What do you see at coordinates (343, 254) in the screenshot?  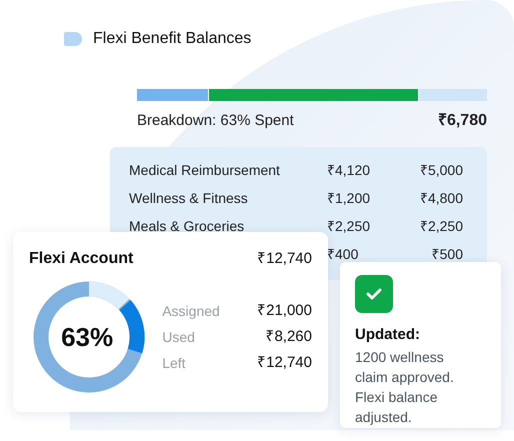 I see `used-amount: ₹400` at bounding box center [343, 254].